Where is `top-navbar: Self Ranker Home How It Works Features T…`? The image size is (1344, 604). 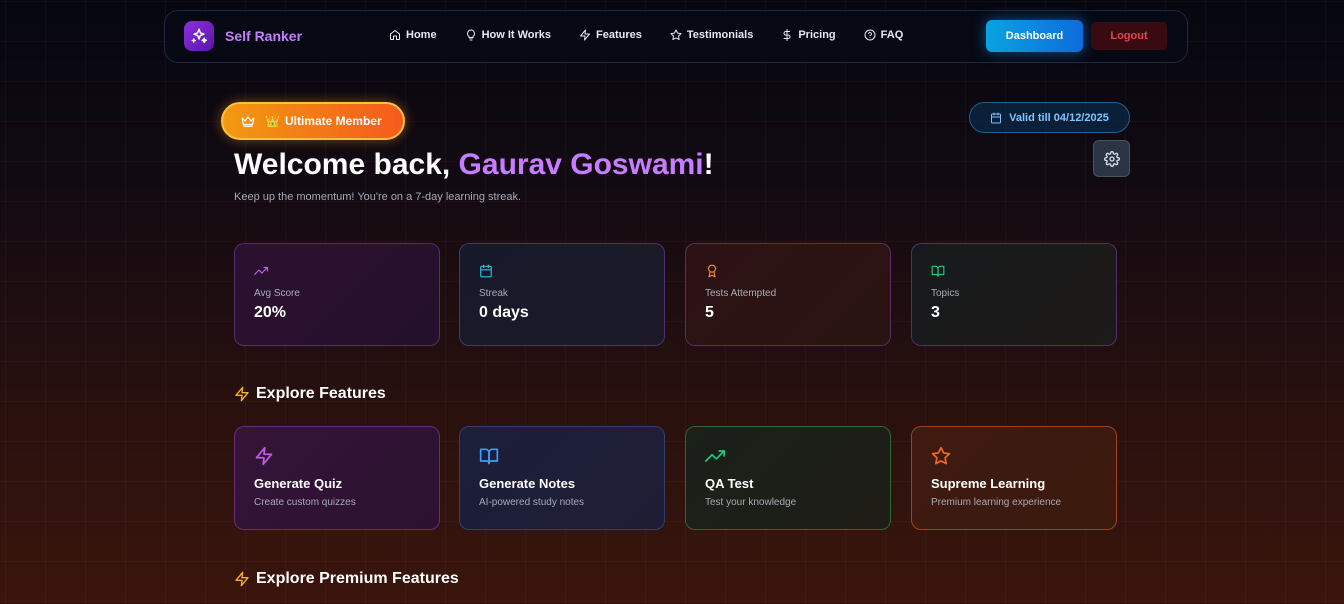 top-navbar: Self Ranker Home How It Works Features T… is located at coordinates (676, 36).